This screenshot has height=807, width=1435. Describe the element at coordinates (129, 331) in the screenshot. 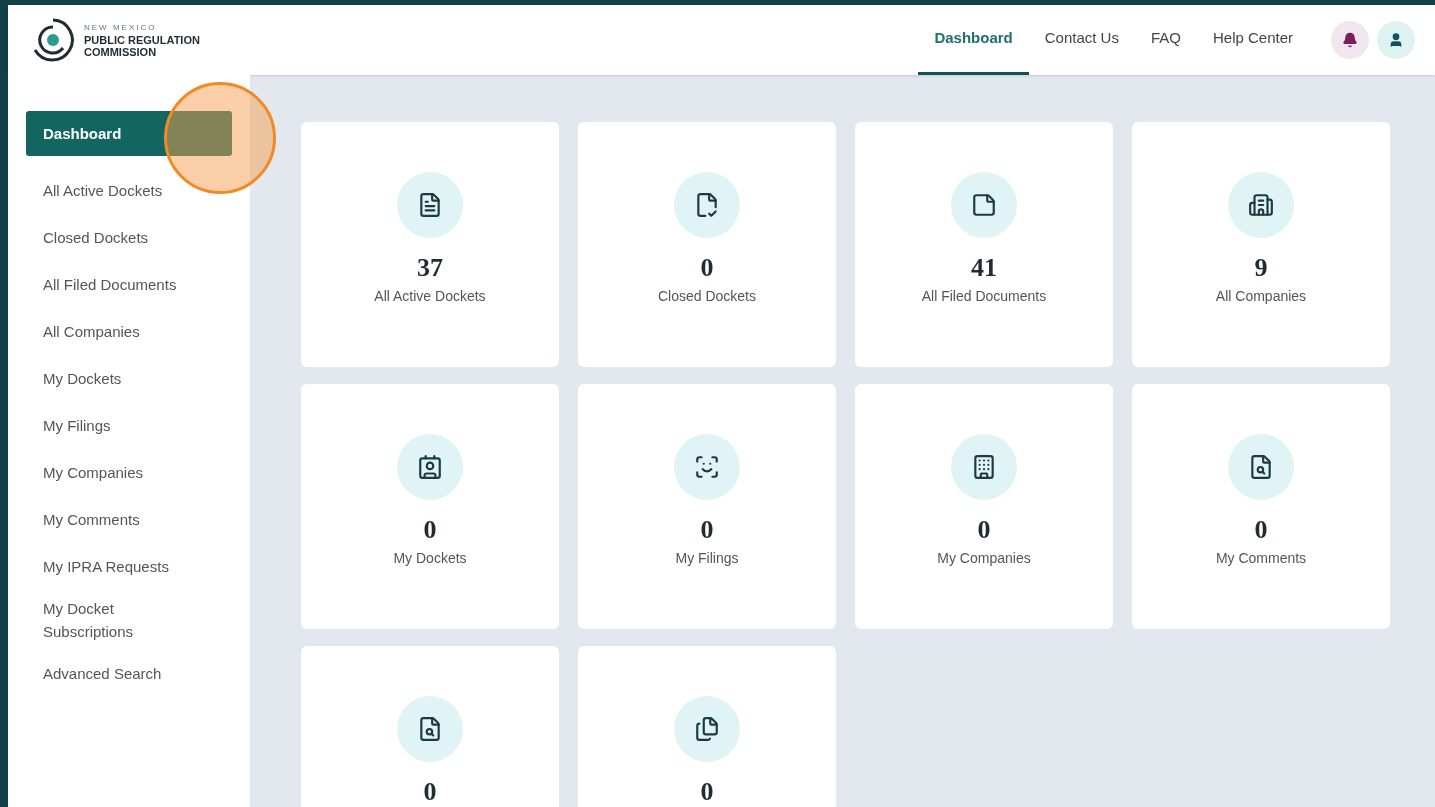

I see `sidebar-item: All Companies` at that location.